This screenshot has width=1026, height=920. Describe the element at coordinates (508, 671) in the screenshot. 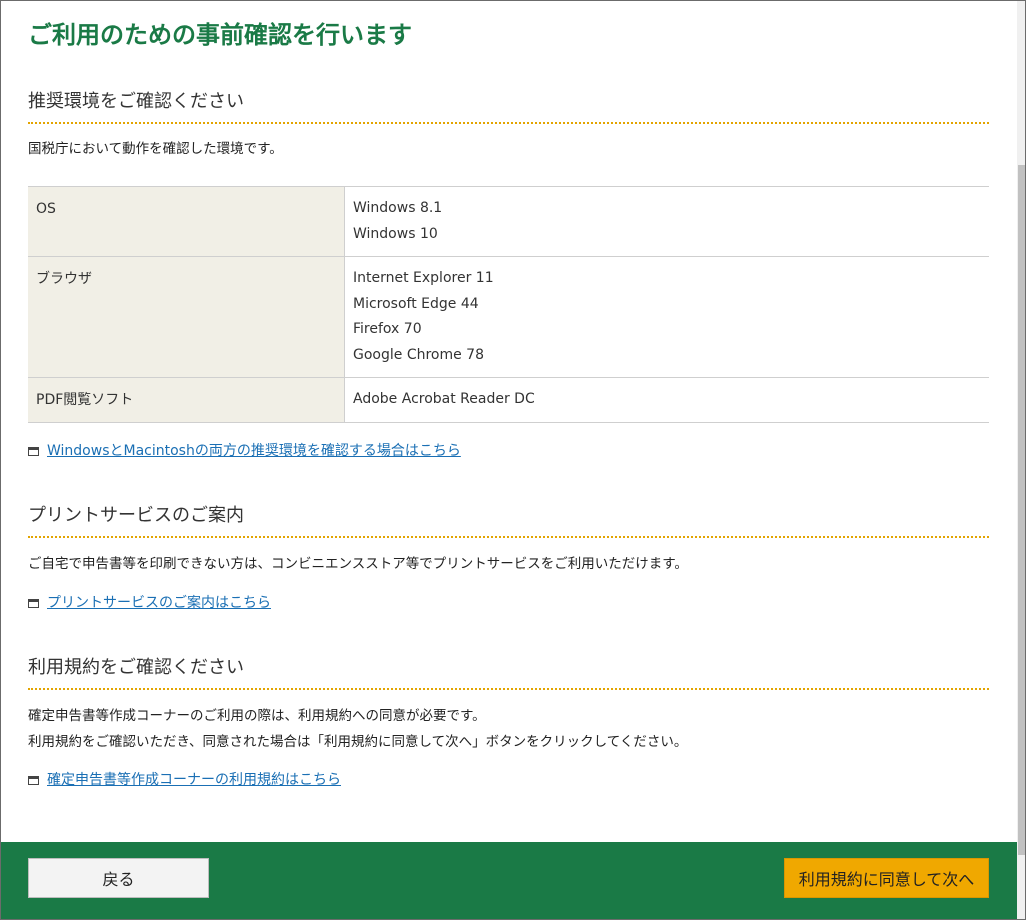

I see `terms-section-heading: 利用規約をご確認ください` at that location.